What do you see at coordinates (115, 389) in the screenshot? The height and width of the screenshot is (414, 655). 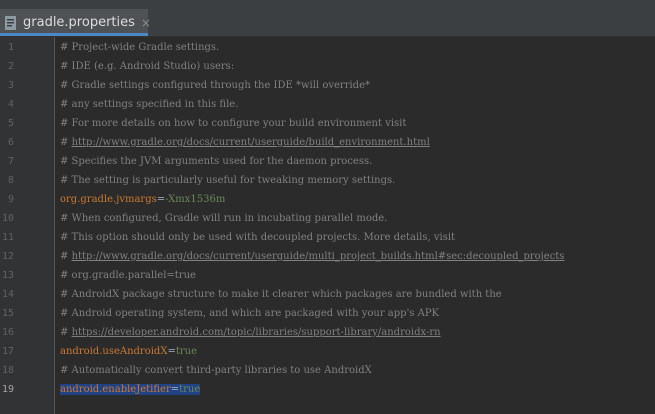 I see `property-key: android.enableJetifier` at bounding box center [115, 389].